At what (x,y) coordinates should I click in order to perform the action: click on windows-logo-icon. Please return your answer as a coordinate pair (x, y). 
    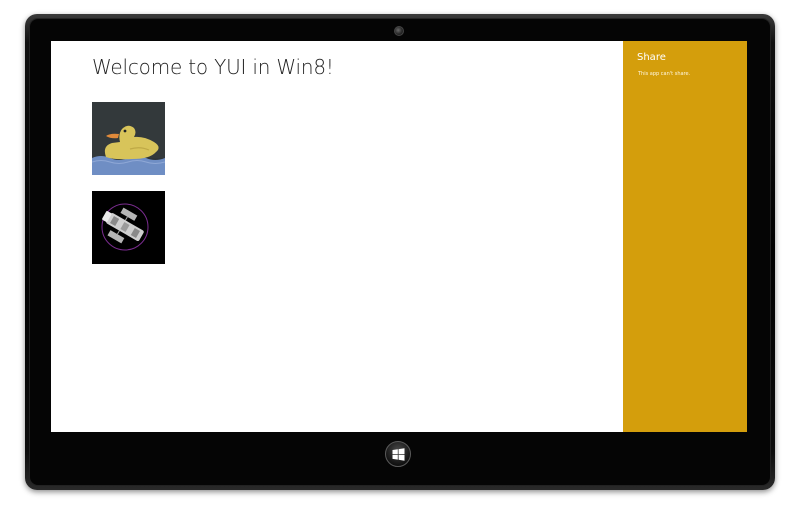
    Looking at the image, I should click on (398, 454).